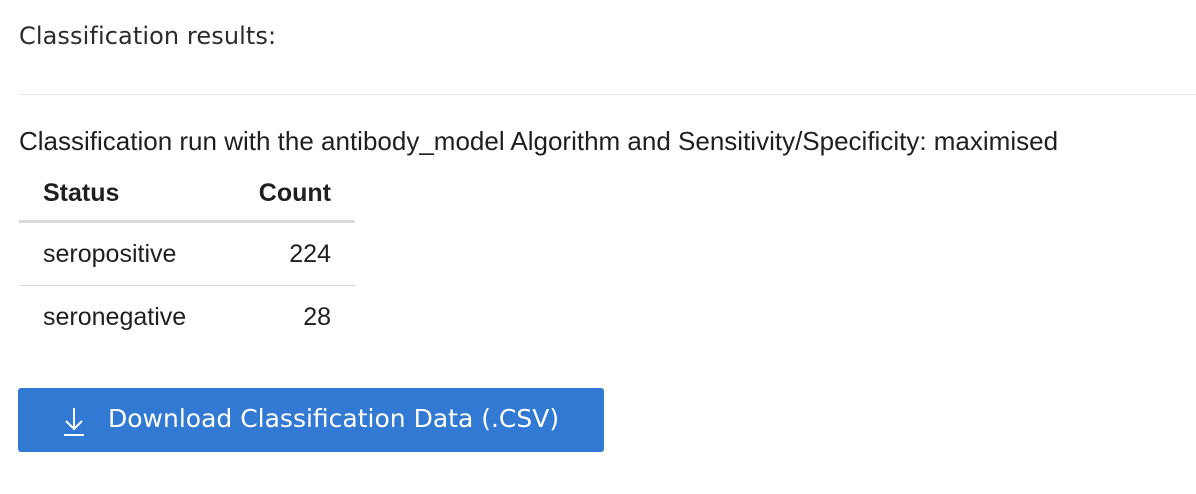  I want to click on download-button-label: Download Classification Data (.CSV), so click(334, 418).